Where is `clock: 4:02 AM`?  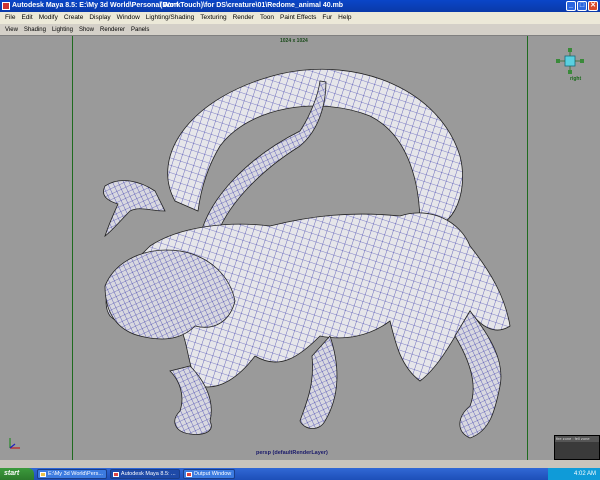 clock: 4:02 AM is located at coordinates (585, 474).